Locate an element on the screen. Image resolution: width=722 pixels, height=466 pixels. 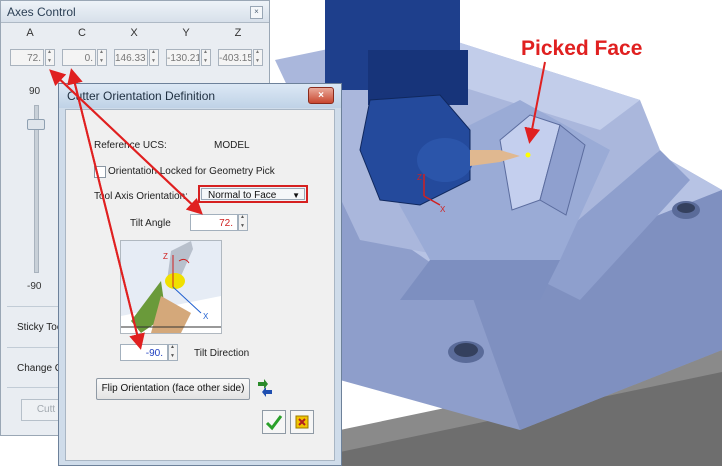
cancel-button is located at coordinates (302, 422).